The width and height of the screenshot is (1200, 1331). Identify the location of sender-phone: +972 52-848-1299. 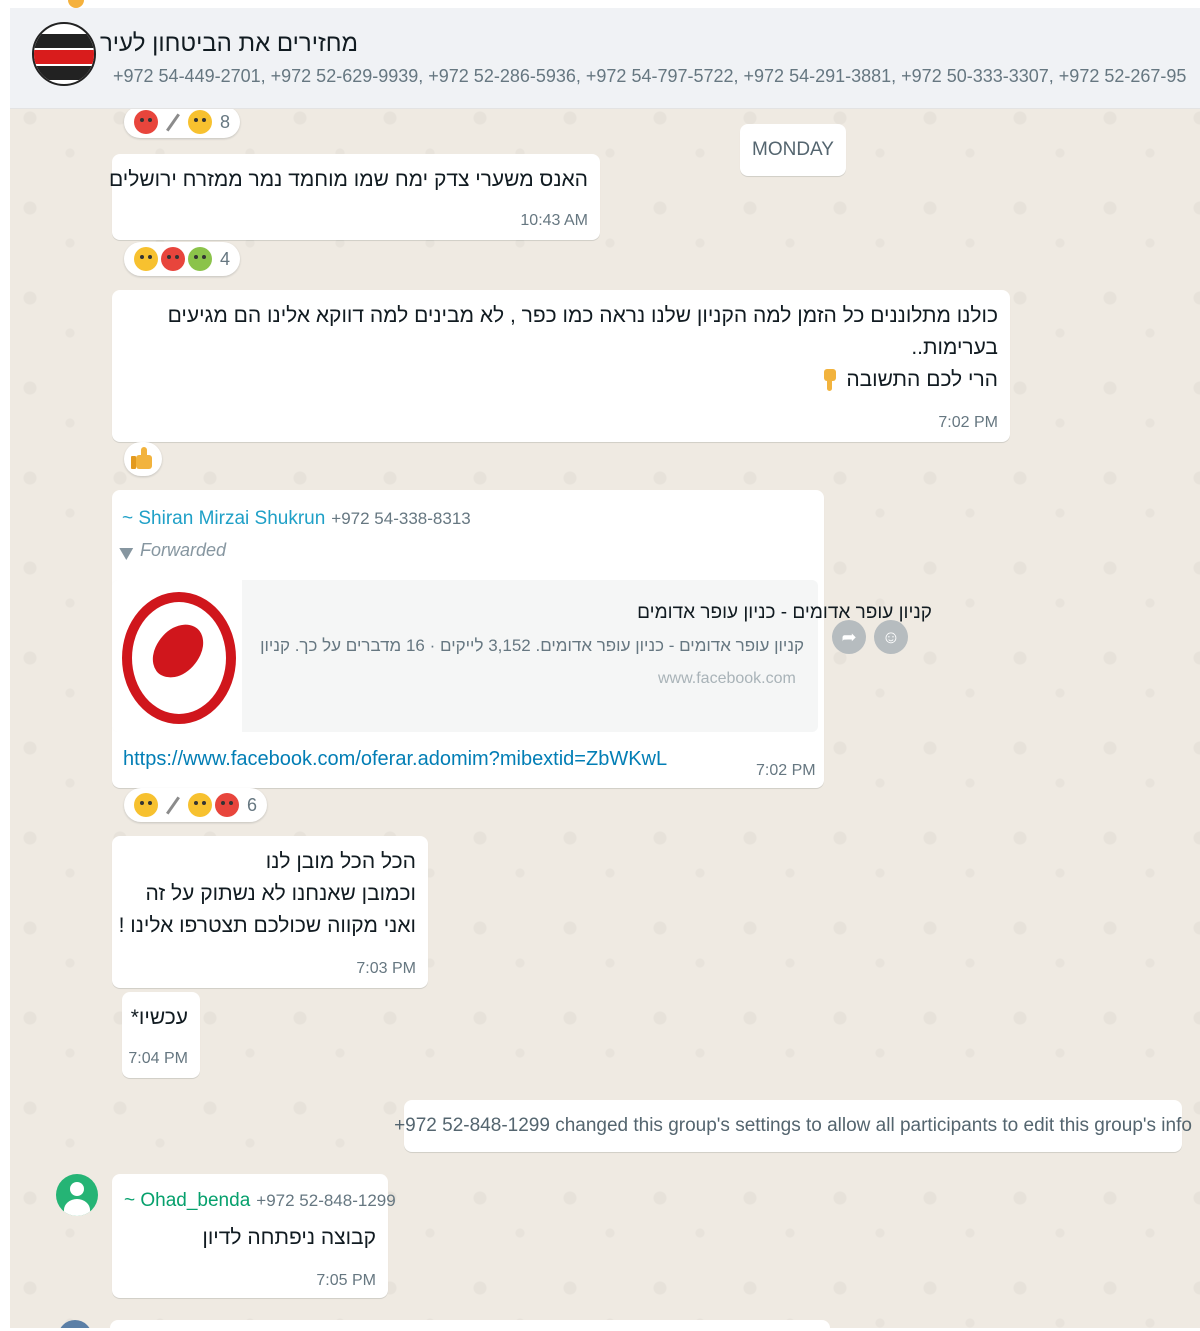
(326, 1200).